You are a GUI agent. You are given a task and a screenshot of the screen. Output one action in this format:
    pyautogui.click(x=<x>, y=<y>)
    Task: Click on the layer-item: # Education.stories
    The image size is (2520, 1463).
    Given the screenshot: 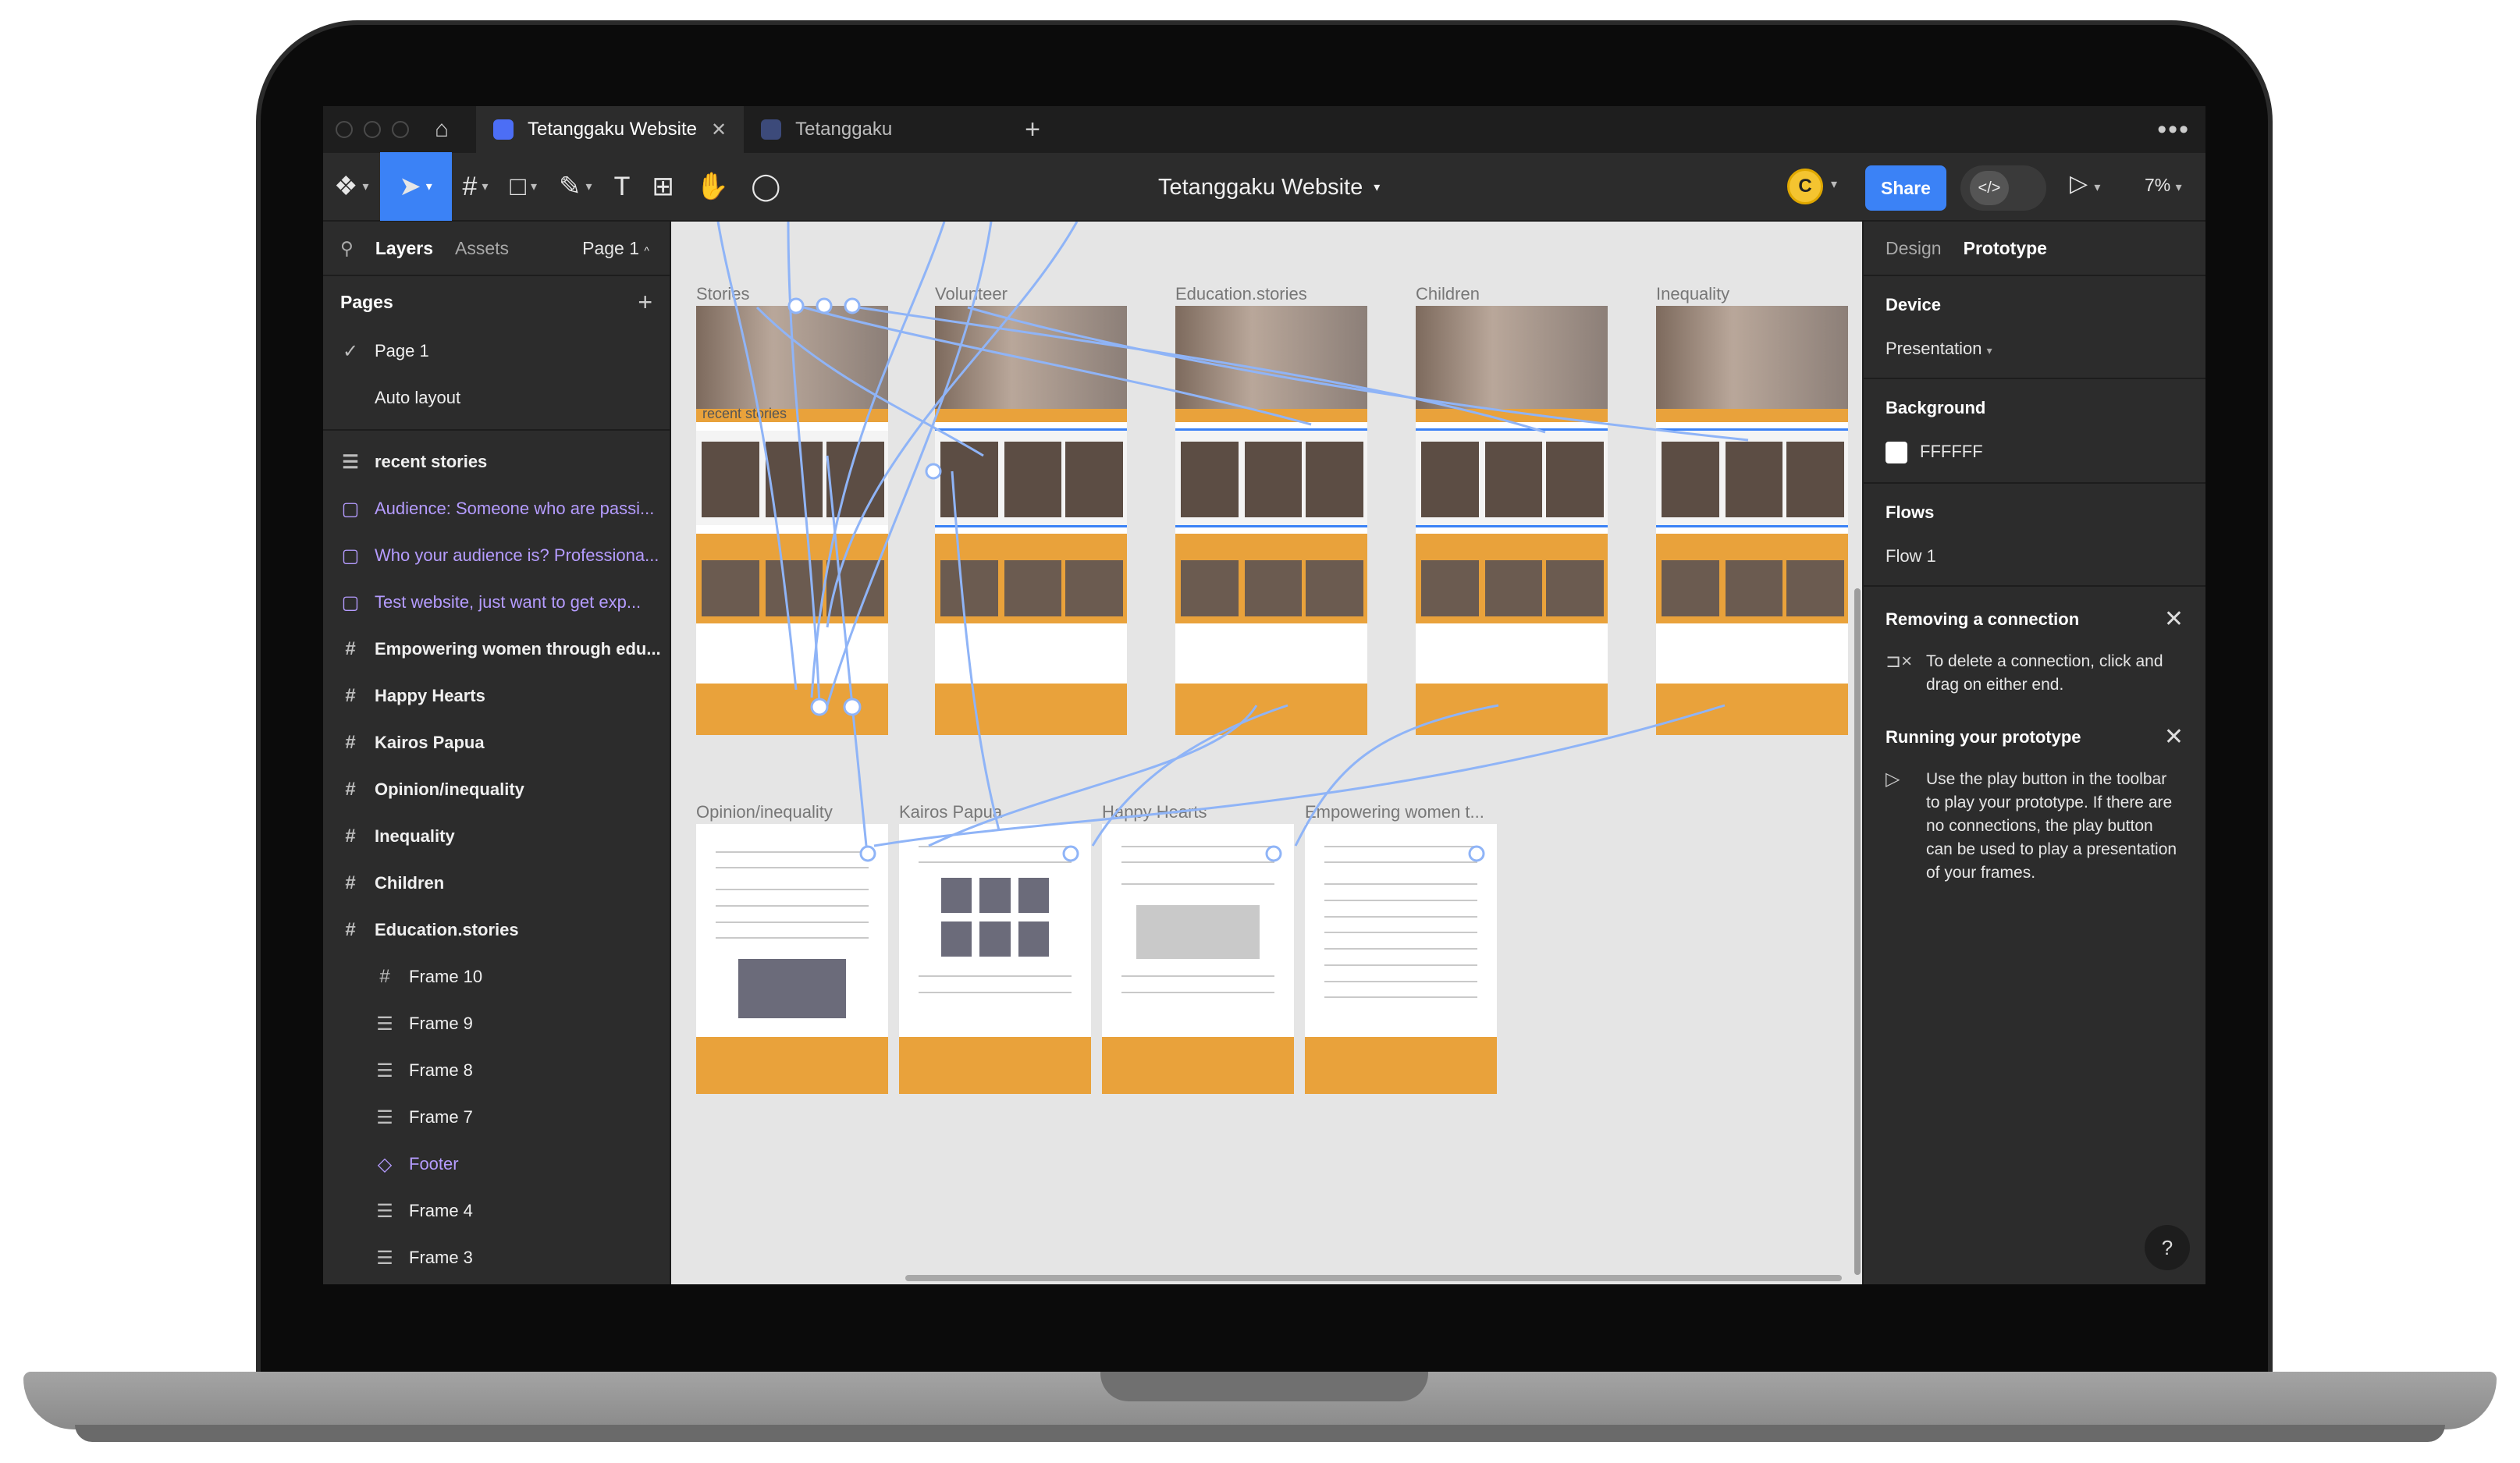 What is the action you would take?
    pyautogui.click(x=497, y=930)
    